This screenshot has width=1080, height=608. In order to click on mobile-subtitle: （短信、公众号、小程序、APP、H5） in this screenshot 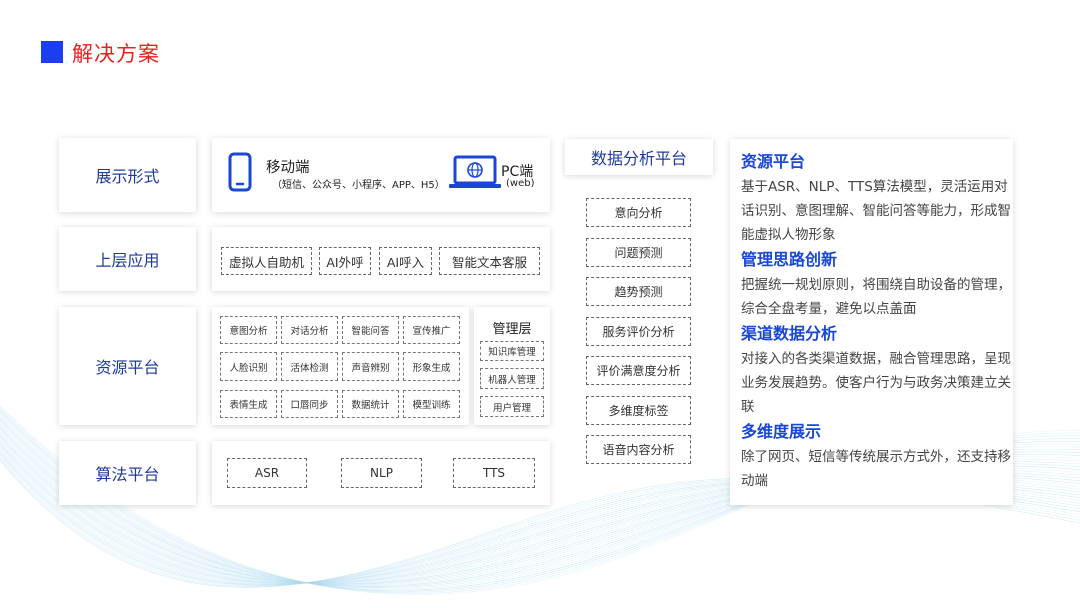, I will do `click(358, 185)`.